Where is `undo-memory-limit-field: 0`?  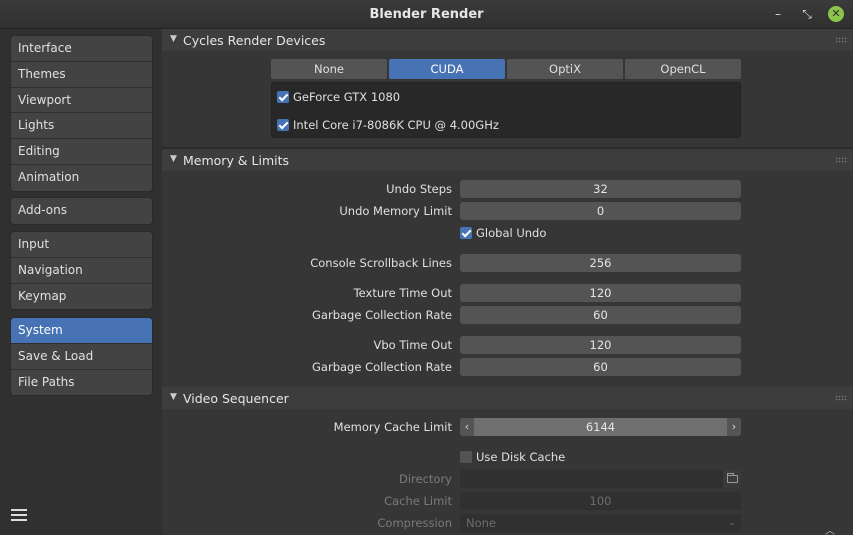 undo-memory-limit-field: 0 is located at coordinates (600, 211).